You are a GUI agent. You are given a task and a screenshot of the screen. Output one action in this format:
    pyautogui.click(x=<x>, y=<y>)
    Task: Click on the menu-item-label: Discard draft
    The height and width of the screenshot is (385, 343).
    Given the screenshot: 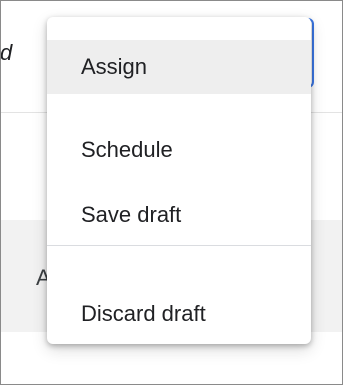 What is the action you would take?
    pyautogui.click(x=143, y=313)
    